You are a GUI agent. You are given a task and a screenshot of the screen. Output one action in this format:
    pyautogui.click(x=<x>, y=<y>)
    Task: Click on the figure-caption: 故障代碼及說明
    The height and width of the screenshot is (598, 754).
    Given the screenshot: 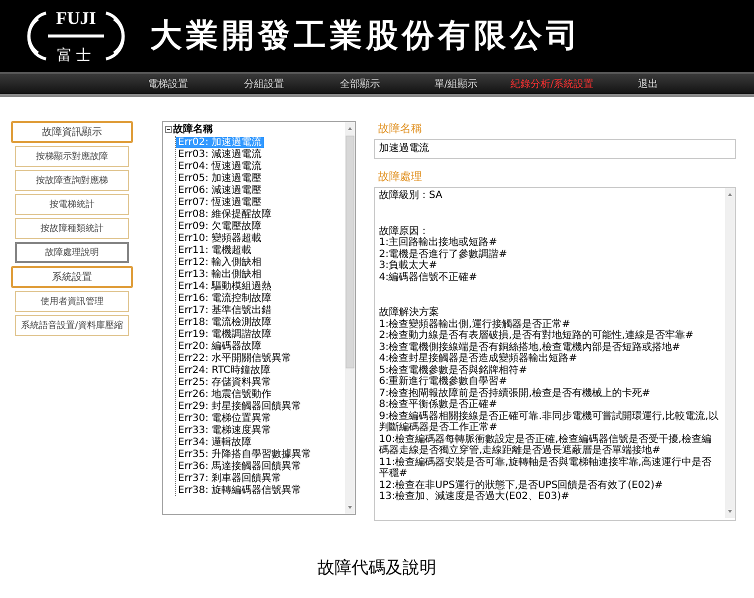 What is the action you would take?
    pyautogui.click(x=377, y=568)
    